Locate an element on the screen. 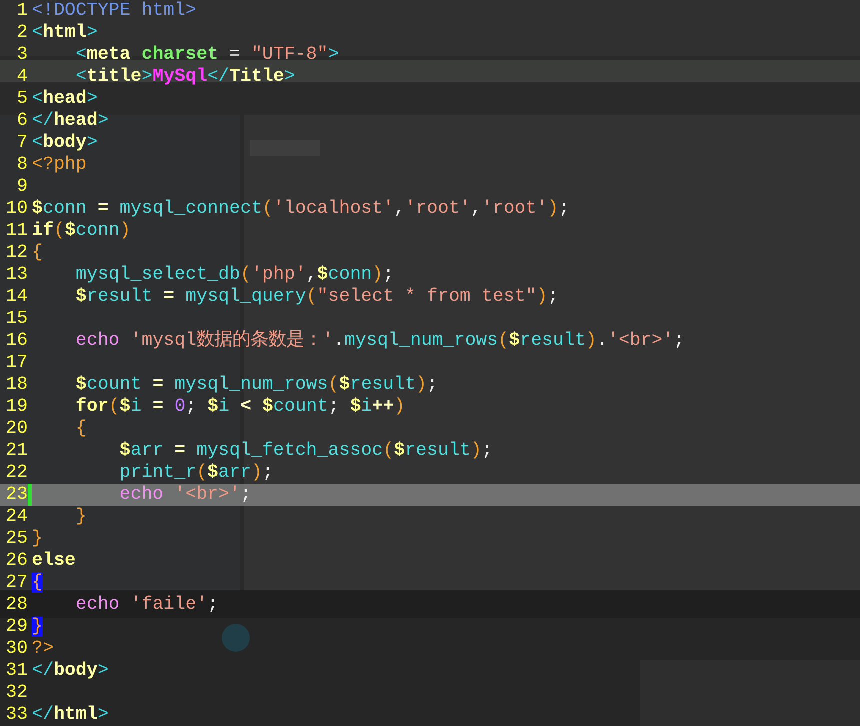 The width and height of the screenshot is (860, 726). line-number: 29 is located at coordinates (16, 627).